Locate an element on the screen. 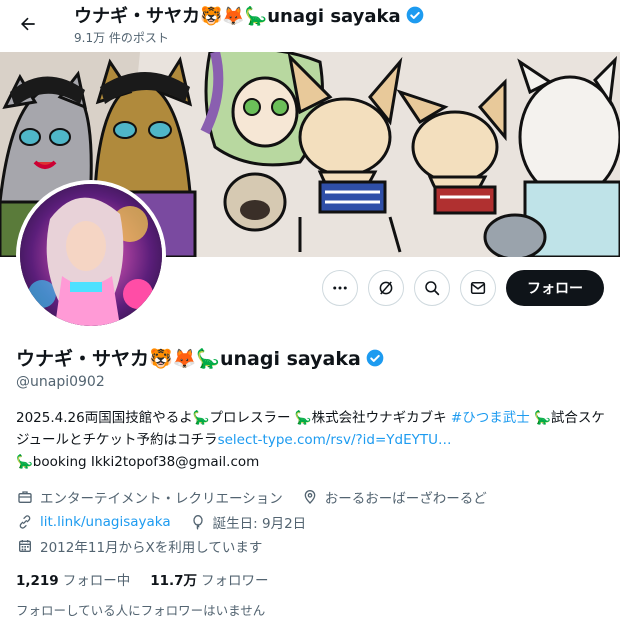  bio-text-1: 2025.4.26両国国技館やるよ🦕プロレスラー 🦕株式会社ウナギカブキ is located at coordinates (233, 418).